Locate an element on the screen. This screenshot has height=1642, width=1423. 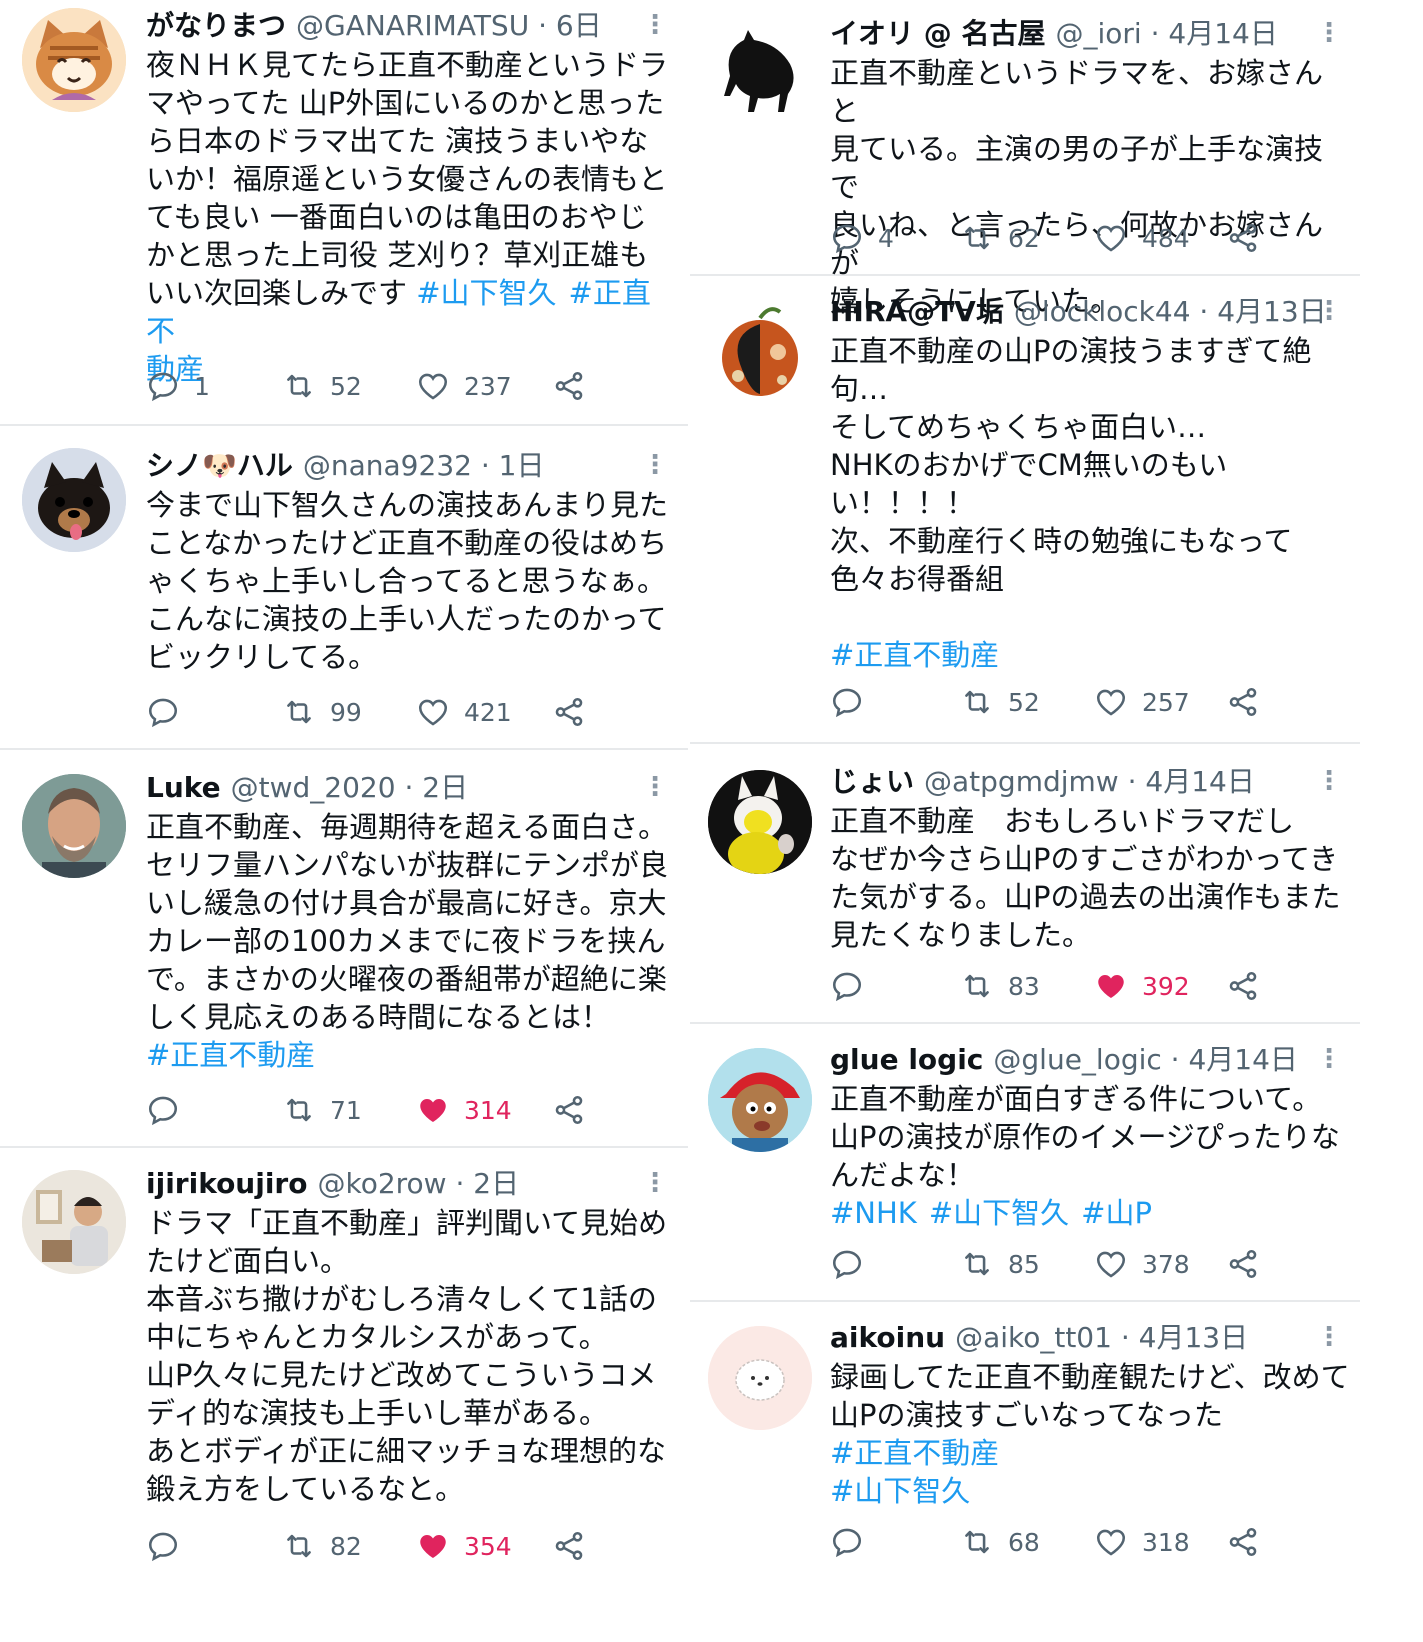
like-button-active: 392 is located at coordinates (1142, 986).